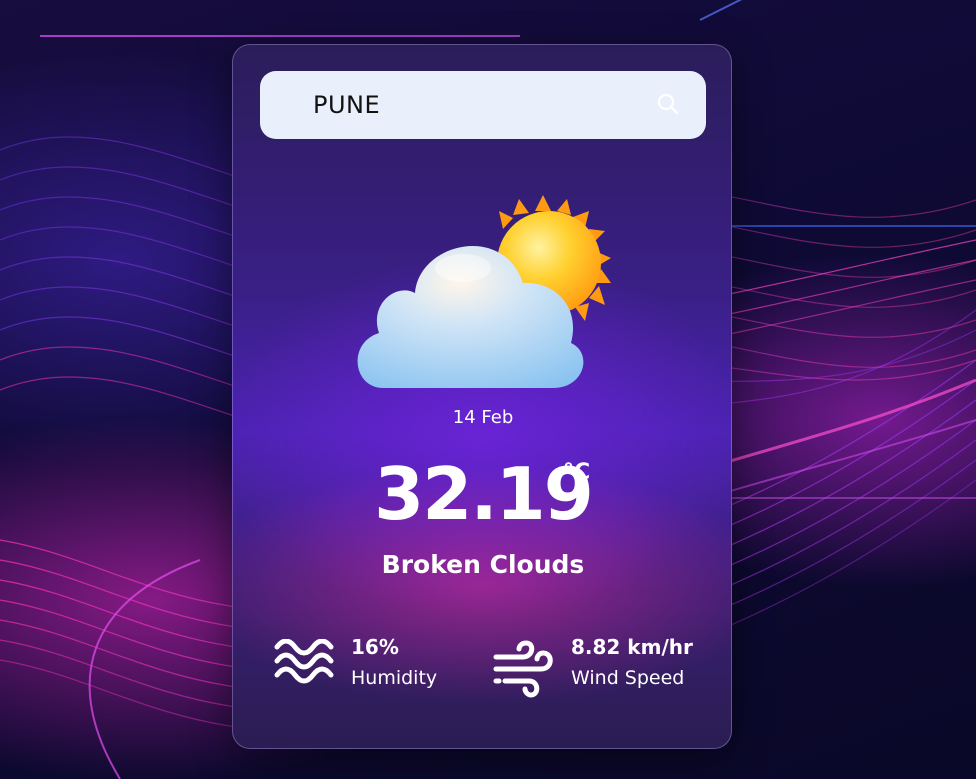 Image resolution: width=976 pixels, height=779 pixels. I want to click on wind-icon, so click(524, 671).